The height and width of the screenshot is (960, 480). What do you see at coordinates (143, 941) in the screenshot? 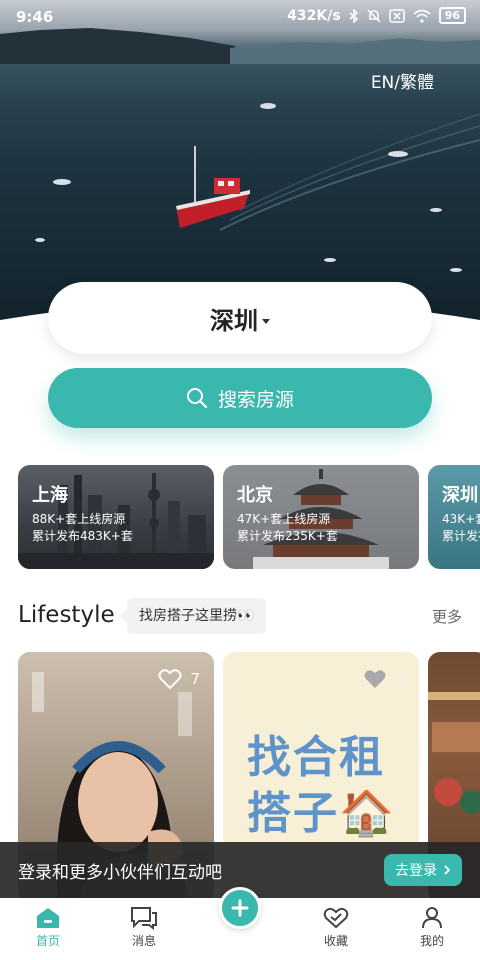
I see `tab-label: 消息` at bounding box center [143, 941].